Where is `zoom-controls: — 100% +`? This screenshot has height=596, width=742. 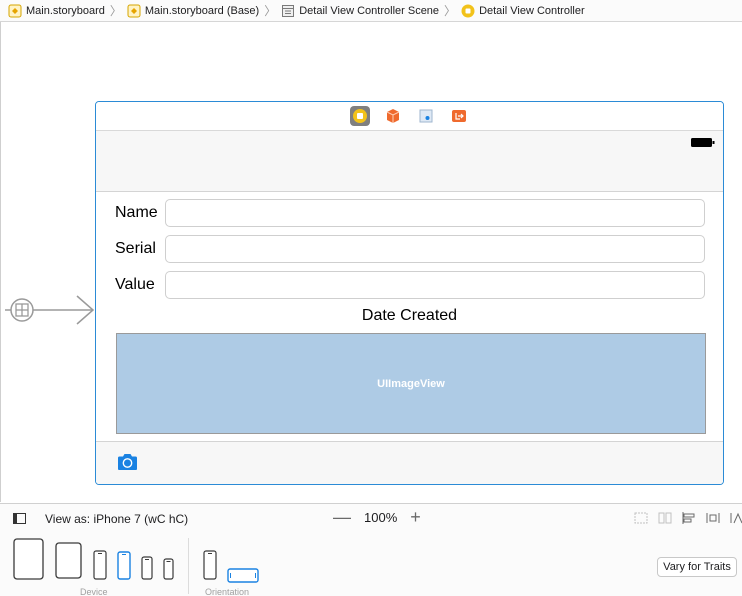
zoom-controls: — 100% + is located at coordinates (377, 517).